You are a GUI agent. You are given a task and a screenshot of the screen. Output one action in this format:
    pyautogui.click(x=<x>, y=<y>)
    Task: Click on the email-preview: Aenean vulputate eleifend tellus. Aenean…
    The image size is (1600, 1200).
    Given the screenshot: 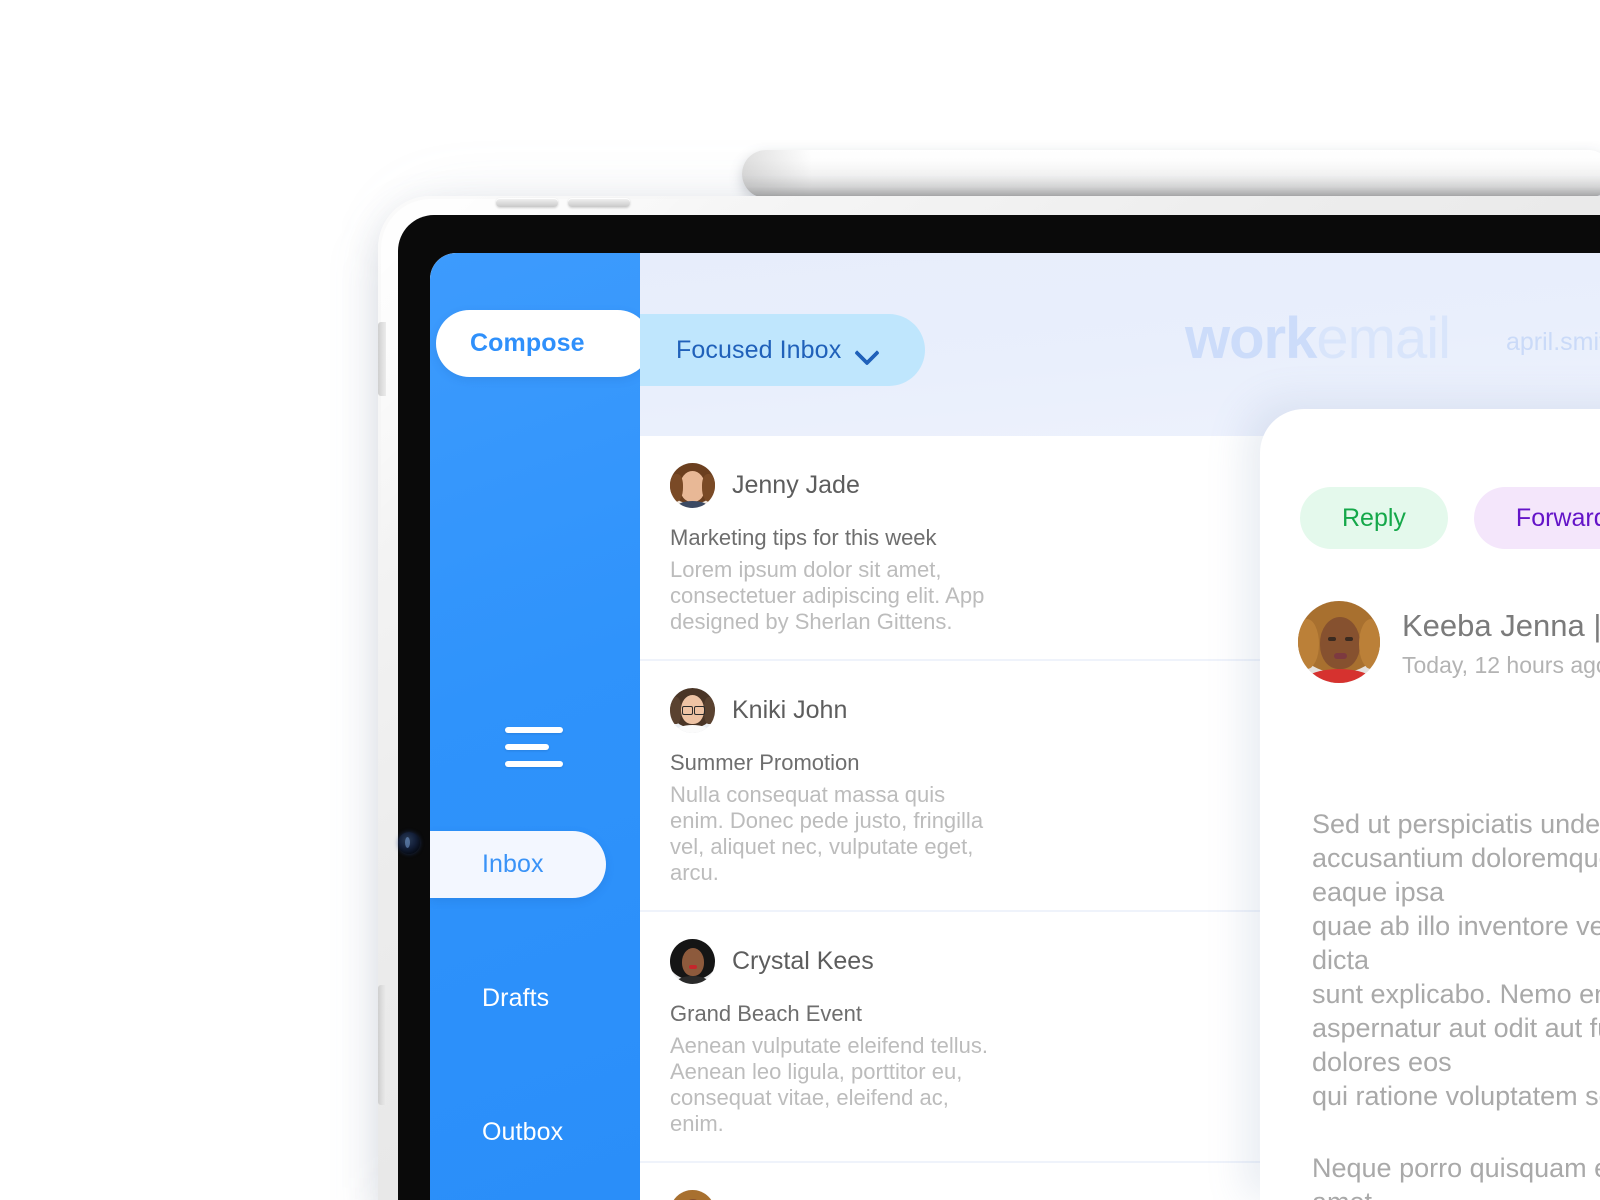 What is the action you would take?
    pyautogui.click(x=829, y=1084)
    